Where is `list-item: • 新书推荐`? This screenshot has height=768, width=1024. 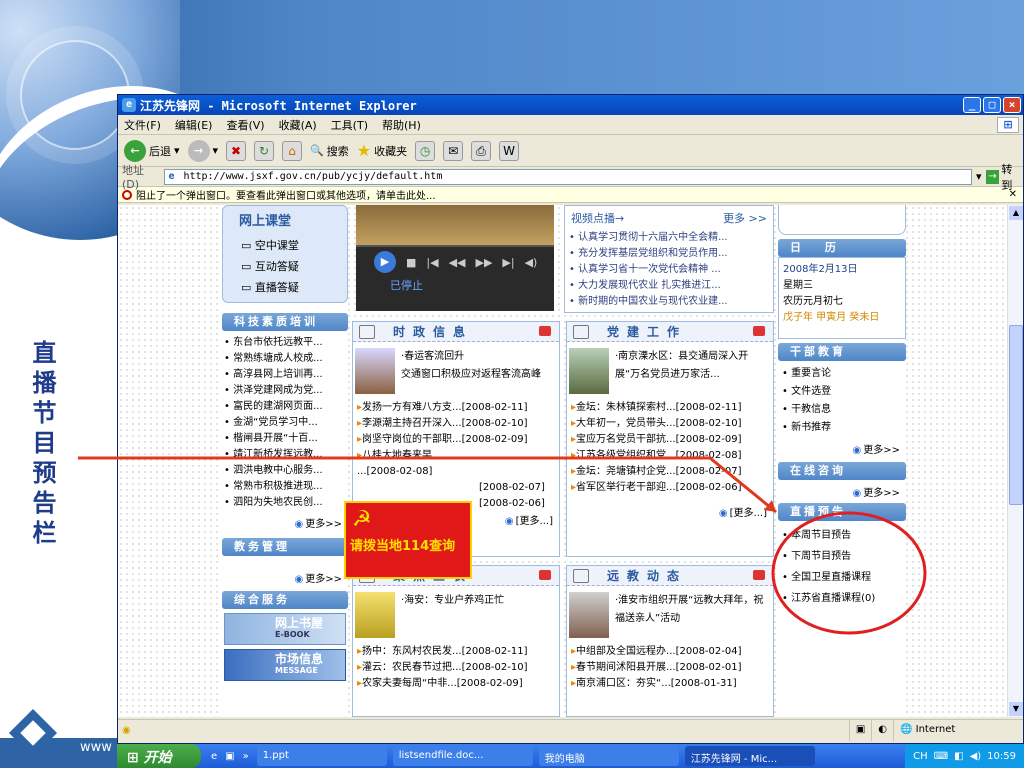 list-item: • 新书推荐 is located at coordinates (842, 428).